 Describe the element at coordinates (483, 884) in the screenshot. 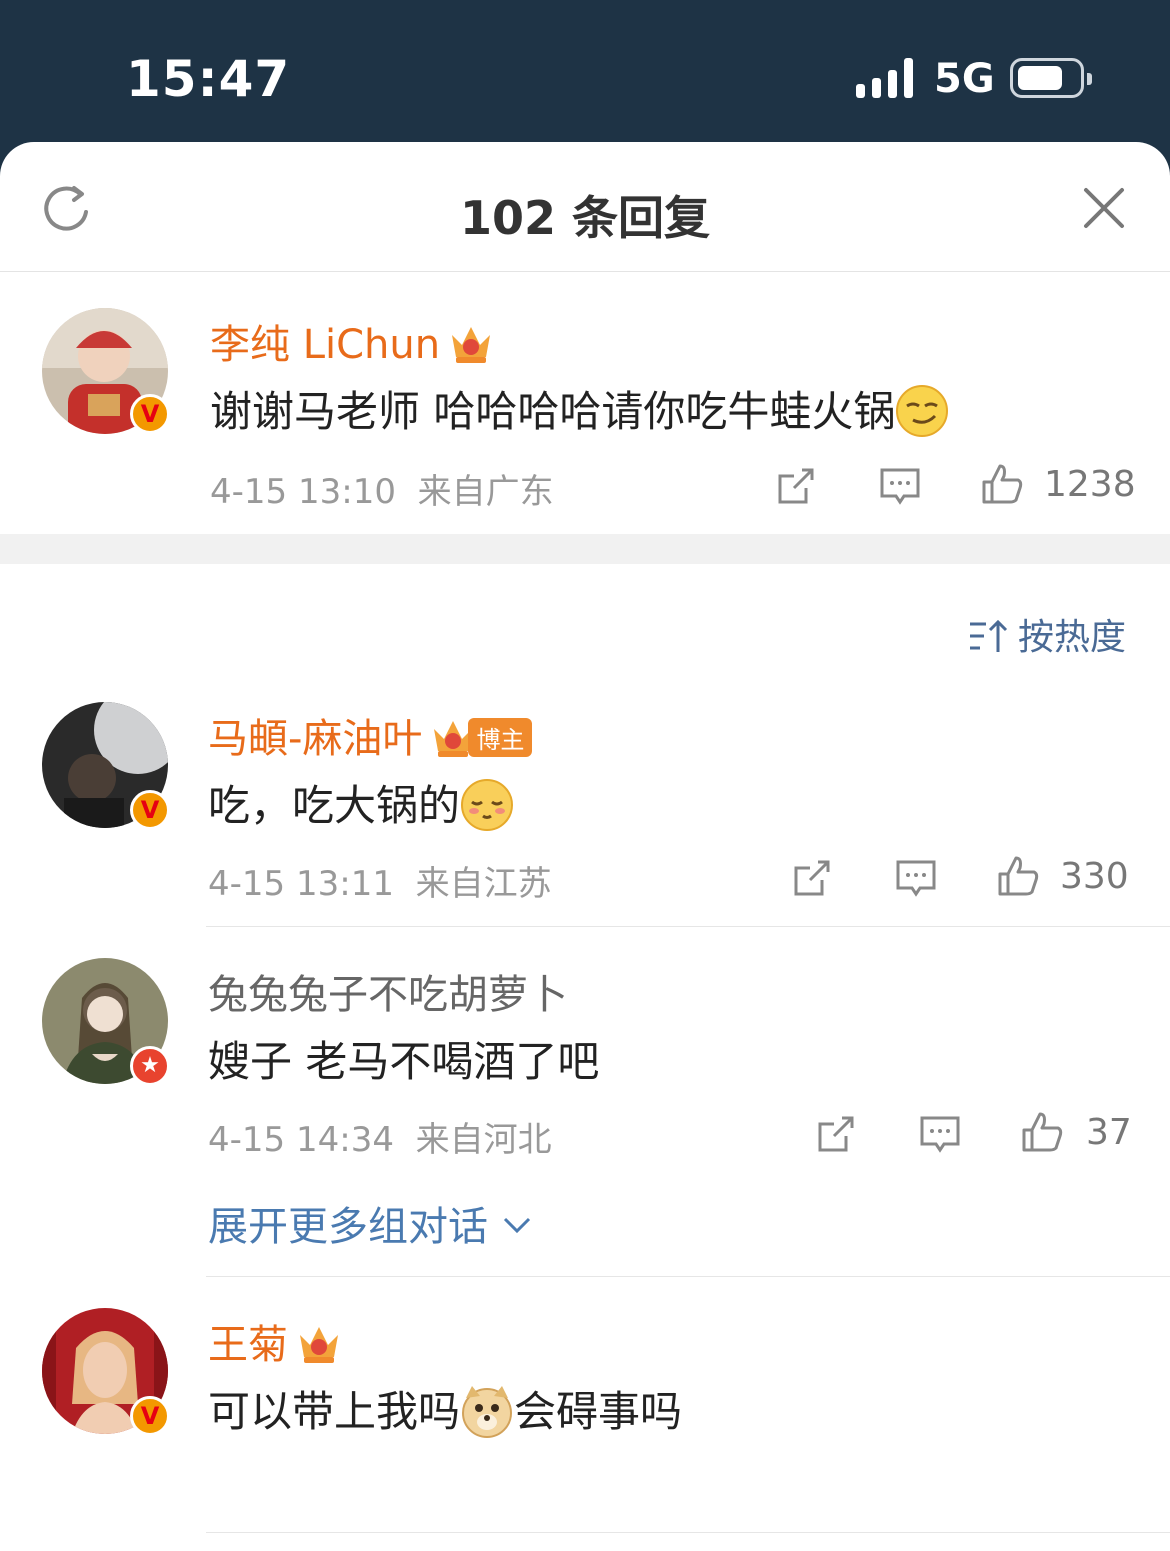

I see `comment-location: 来自江苏` at that location.